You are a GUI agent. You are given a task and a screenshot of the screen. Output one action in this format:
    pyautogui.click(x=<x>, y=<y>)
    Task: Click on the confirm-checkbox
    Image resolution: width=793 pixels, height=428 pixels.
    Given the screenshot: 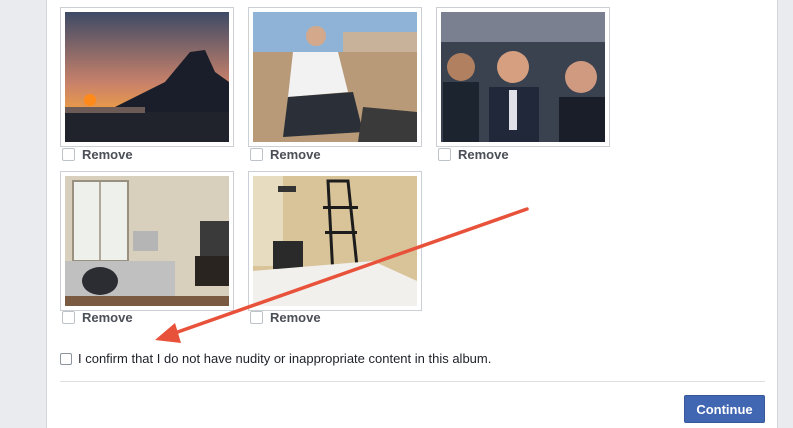 What is the action you would take?
    pyautogui.click(x=66, y=358)
    